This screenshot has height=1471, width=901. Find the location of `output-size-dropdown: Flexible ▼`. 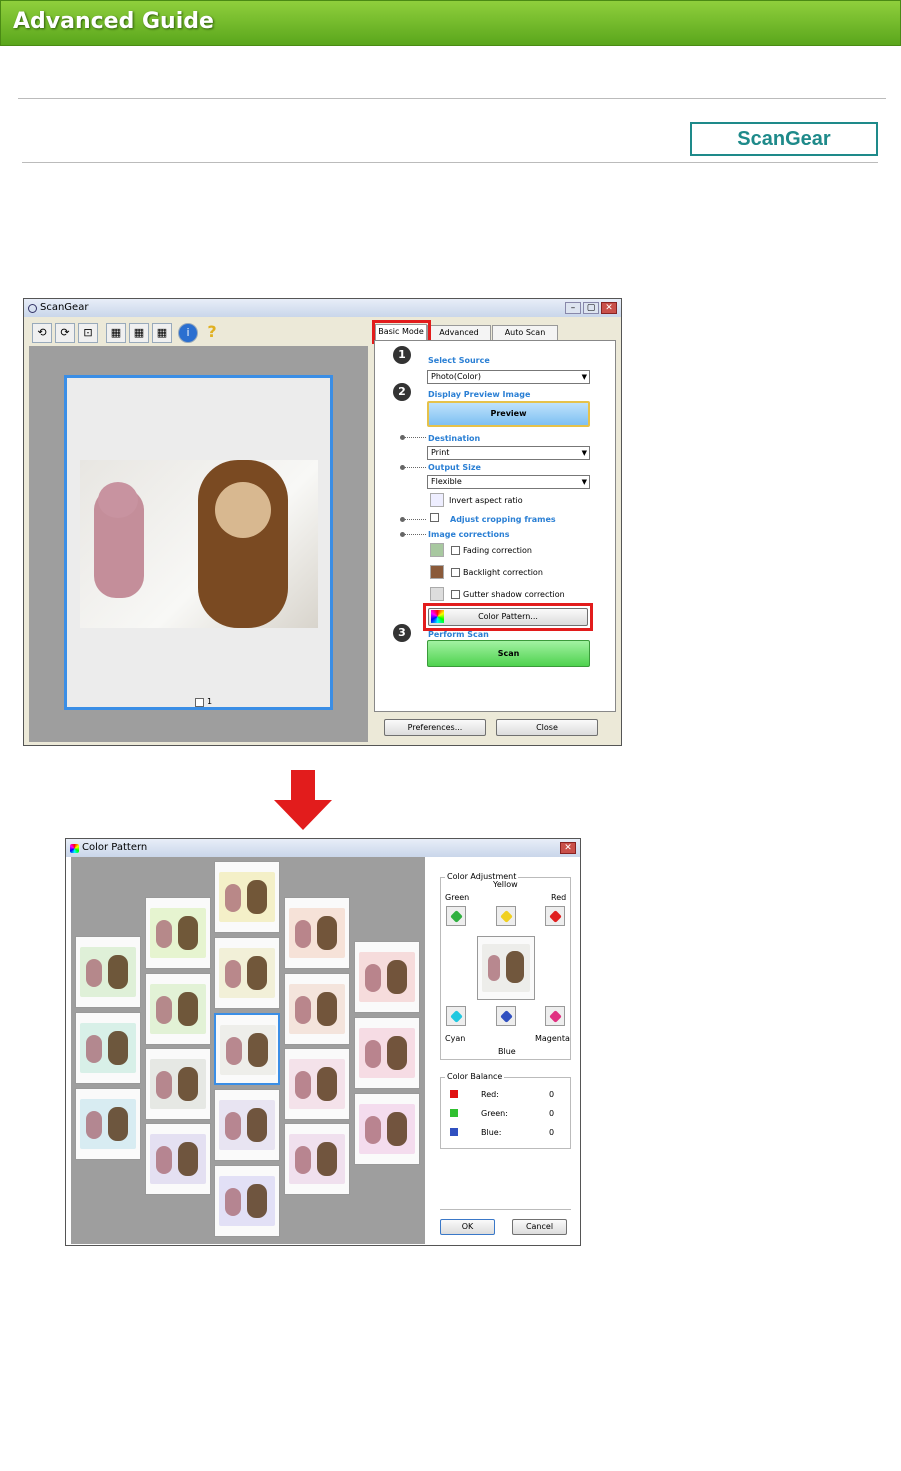

output-size-dropdown: Flexible ▼ is located at coordinates (508, 482).